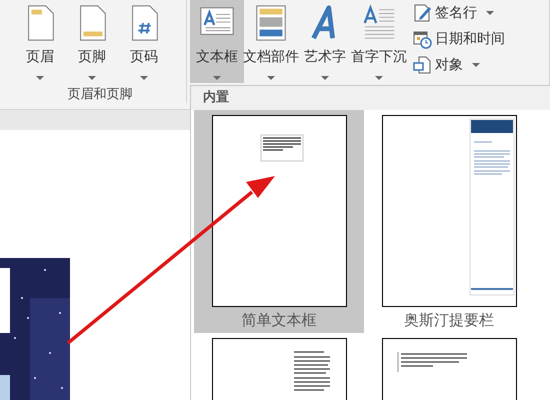 The height and width of the screenshot is (400, 550). I want to click on gallery-label: 奥斯汀提要栏, so click(449, 320).